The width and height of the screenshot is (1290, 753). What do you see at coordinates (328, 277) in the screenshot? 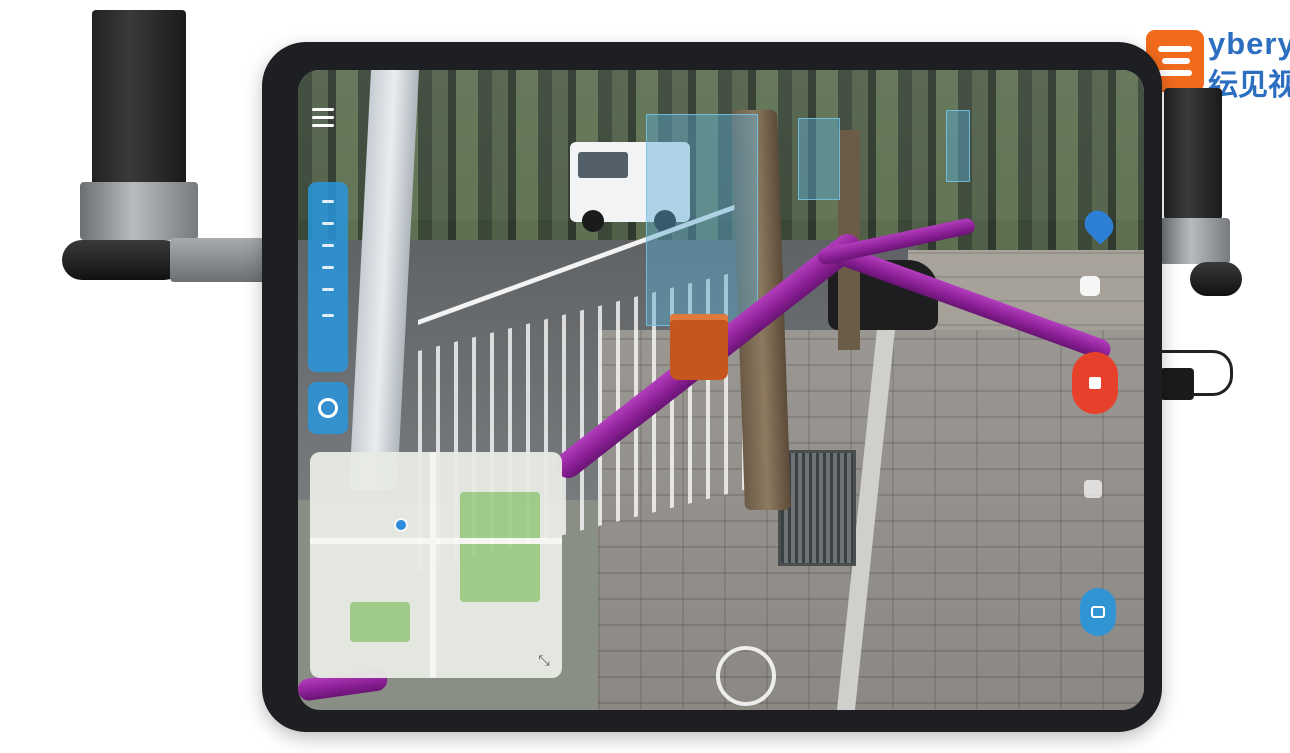
I see `layer-toolbar` at bounding box center [328, 277].